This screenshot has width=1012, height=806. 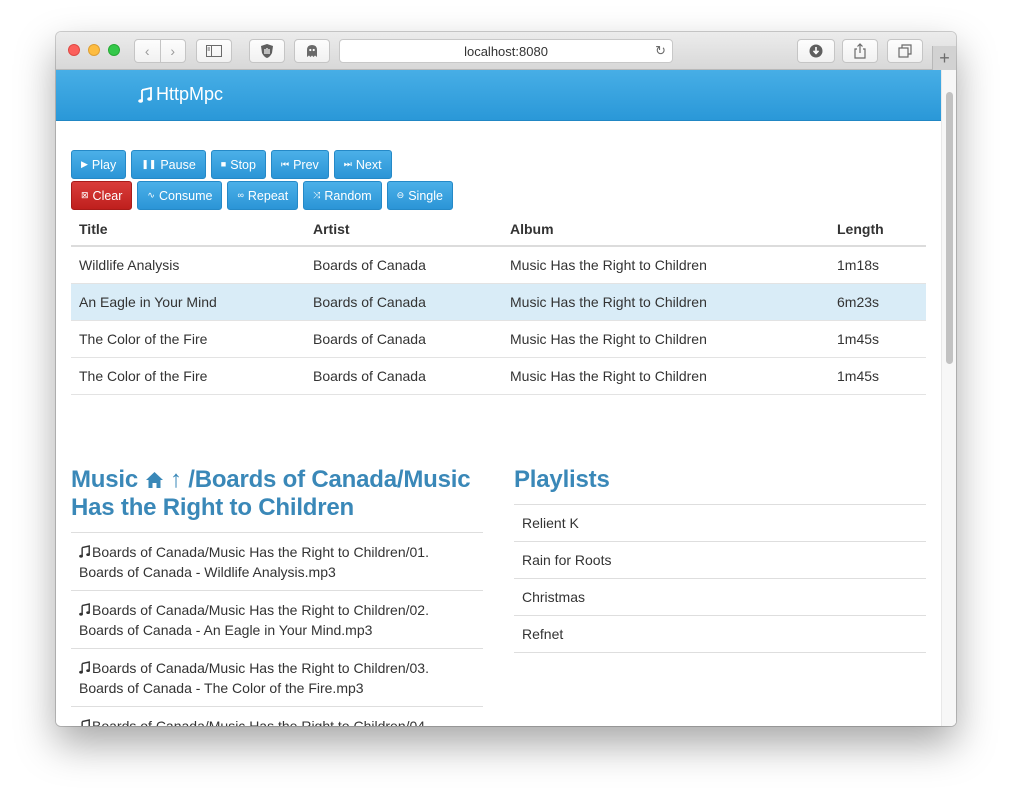 I want to click on repeat-button: ∞ Repeat, so click(x=263, y=195).